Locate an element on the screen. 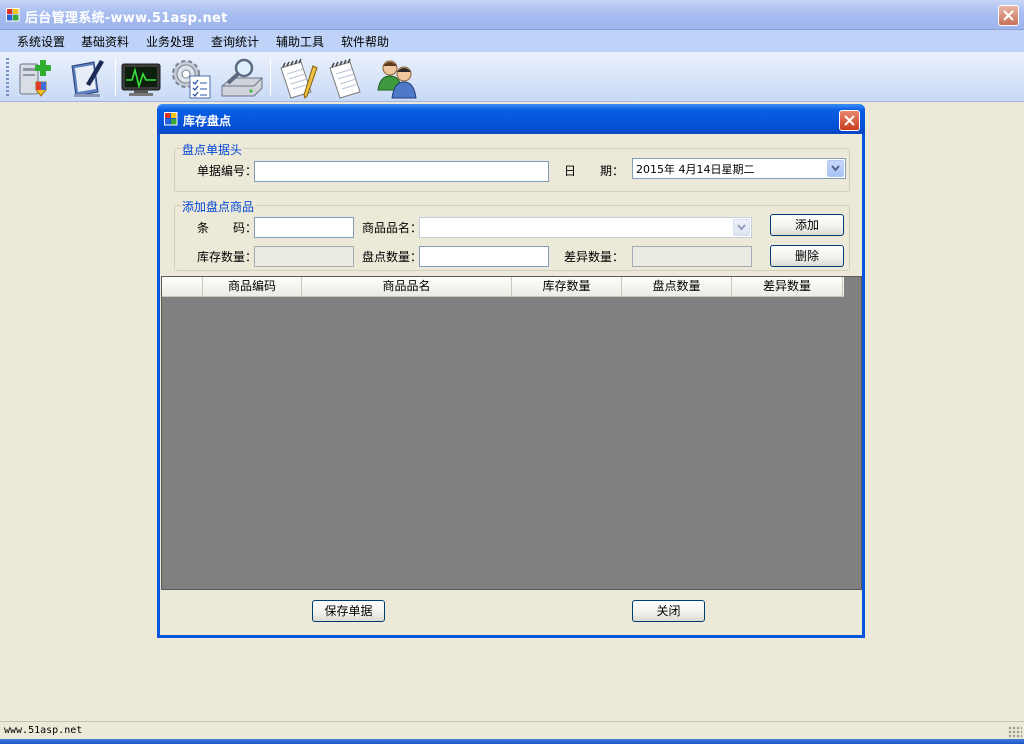  count-qty-input is located at coordinates (484, 256).